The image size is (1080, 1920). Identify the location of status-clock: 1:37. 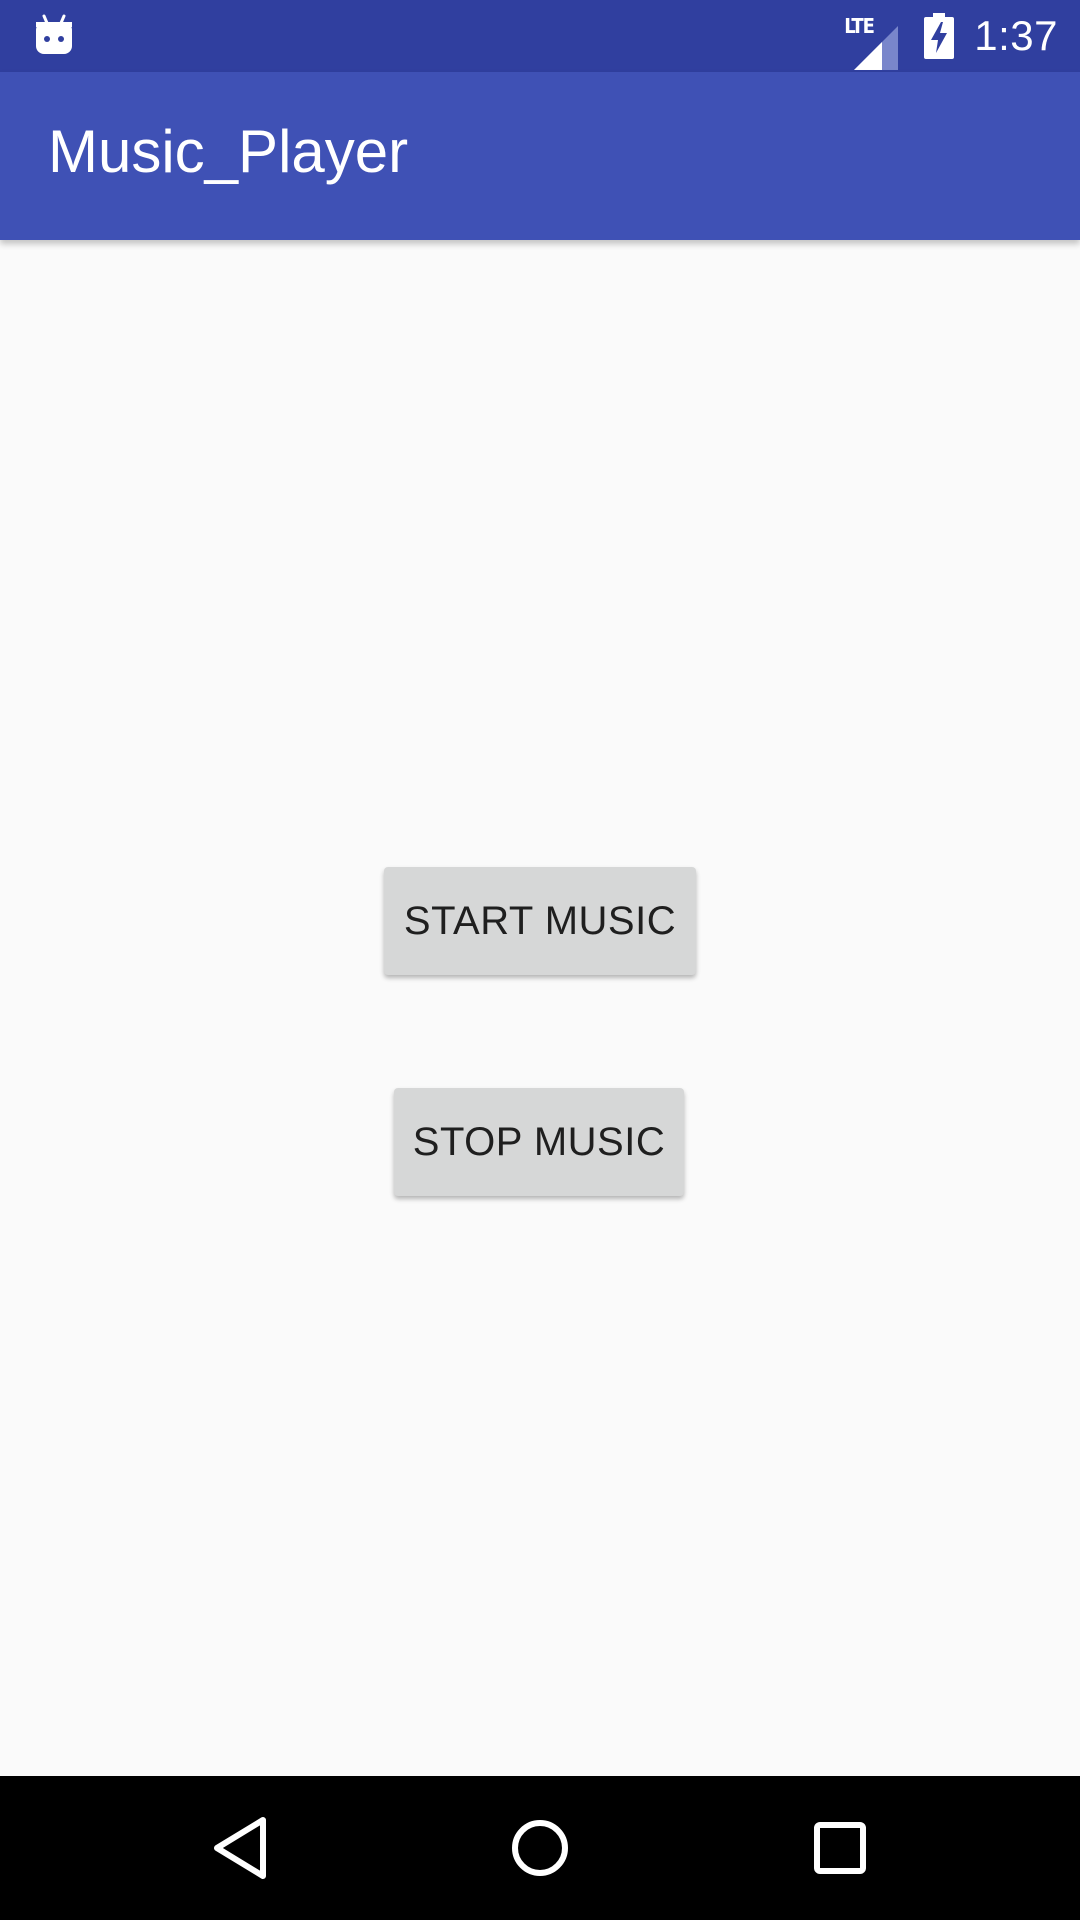
(1016, 35).